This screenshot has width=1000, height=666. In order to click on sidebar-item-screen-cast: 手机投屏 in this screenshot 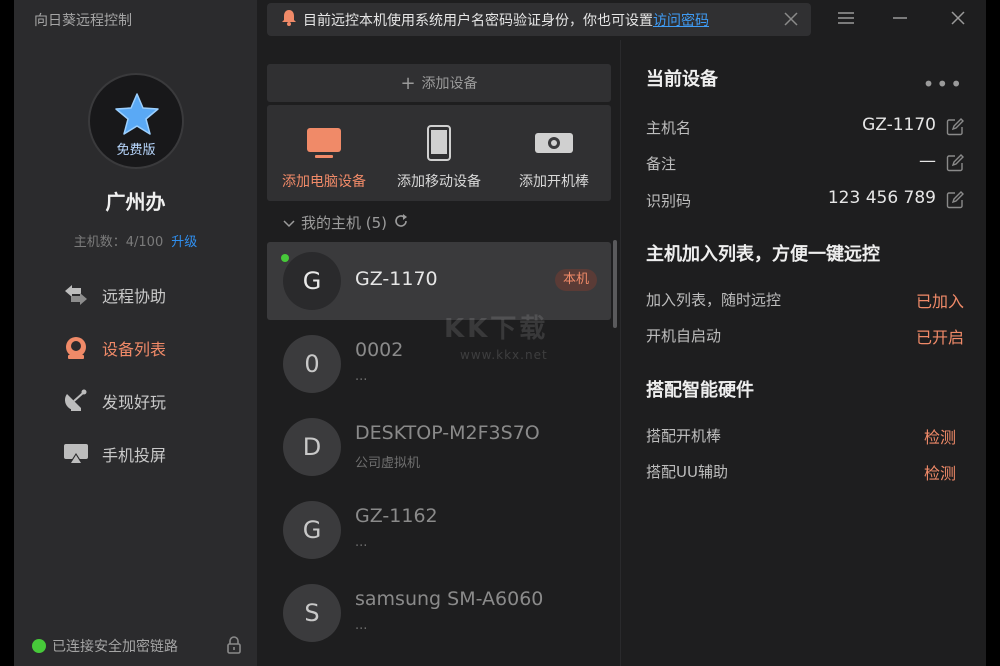, I will do `click(114, 454)`.